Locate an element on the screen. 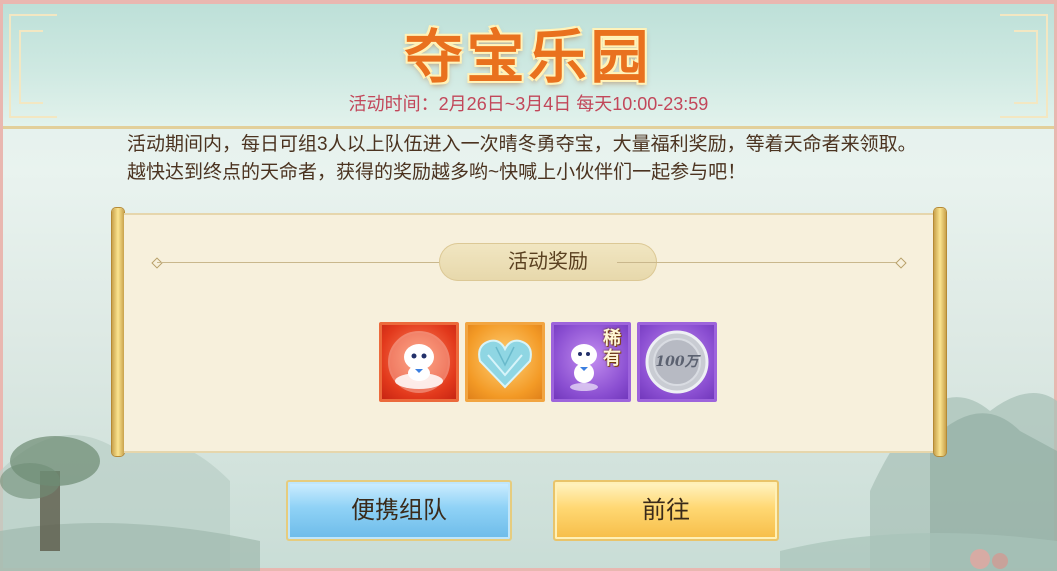 The width and height of the screenshot is (1057, 571). scroll-rod-left is located at coordinates (118, 332).